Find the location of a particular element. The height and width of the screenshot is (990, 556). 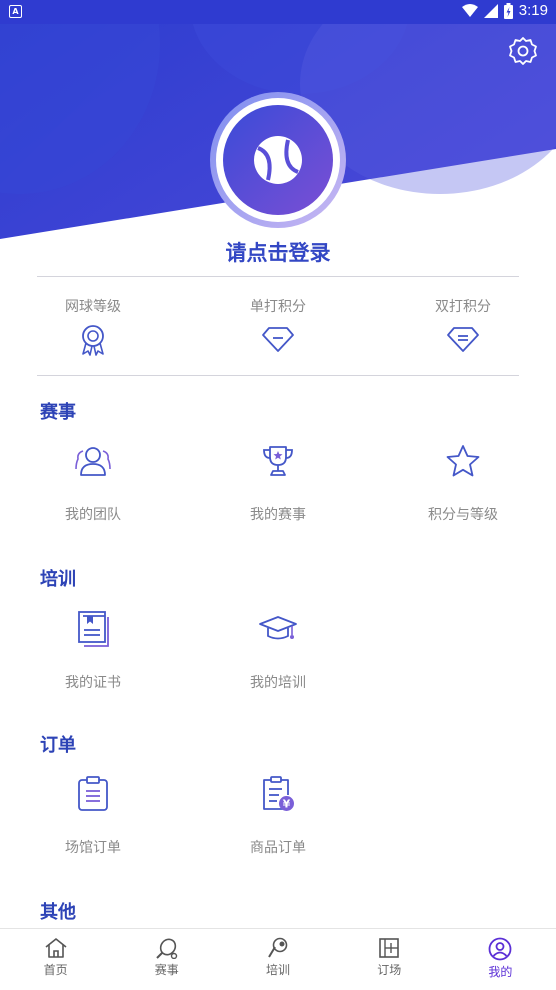

avatar is located at coordinates (278, 160).